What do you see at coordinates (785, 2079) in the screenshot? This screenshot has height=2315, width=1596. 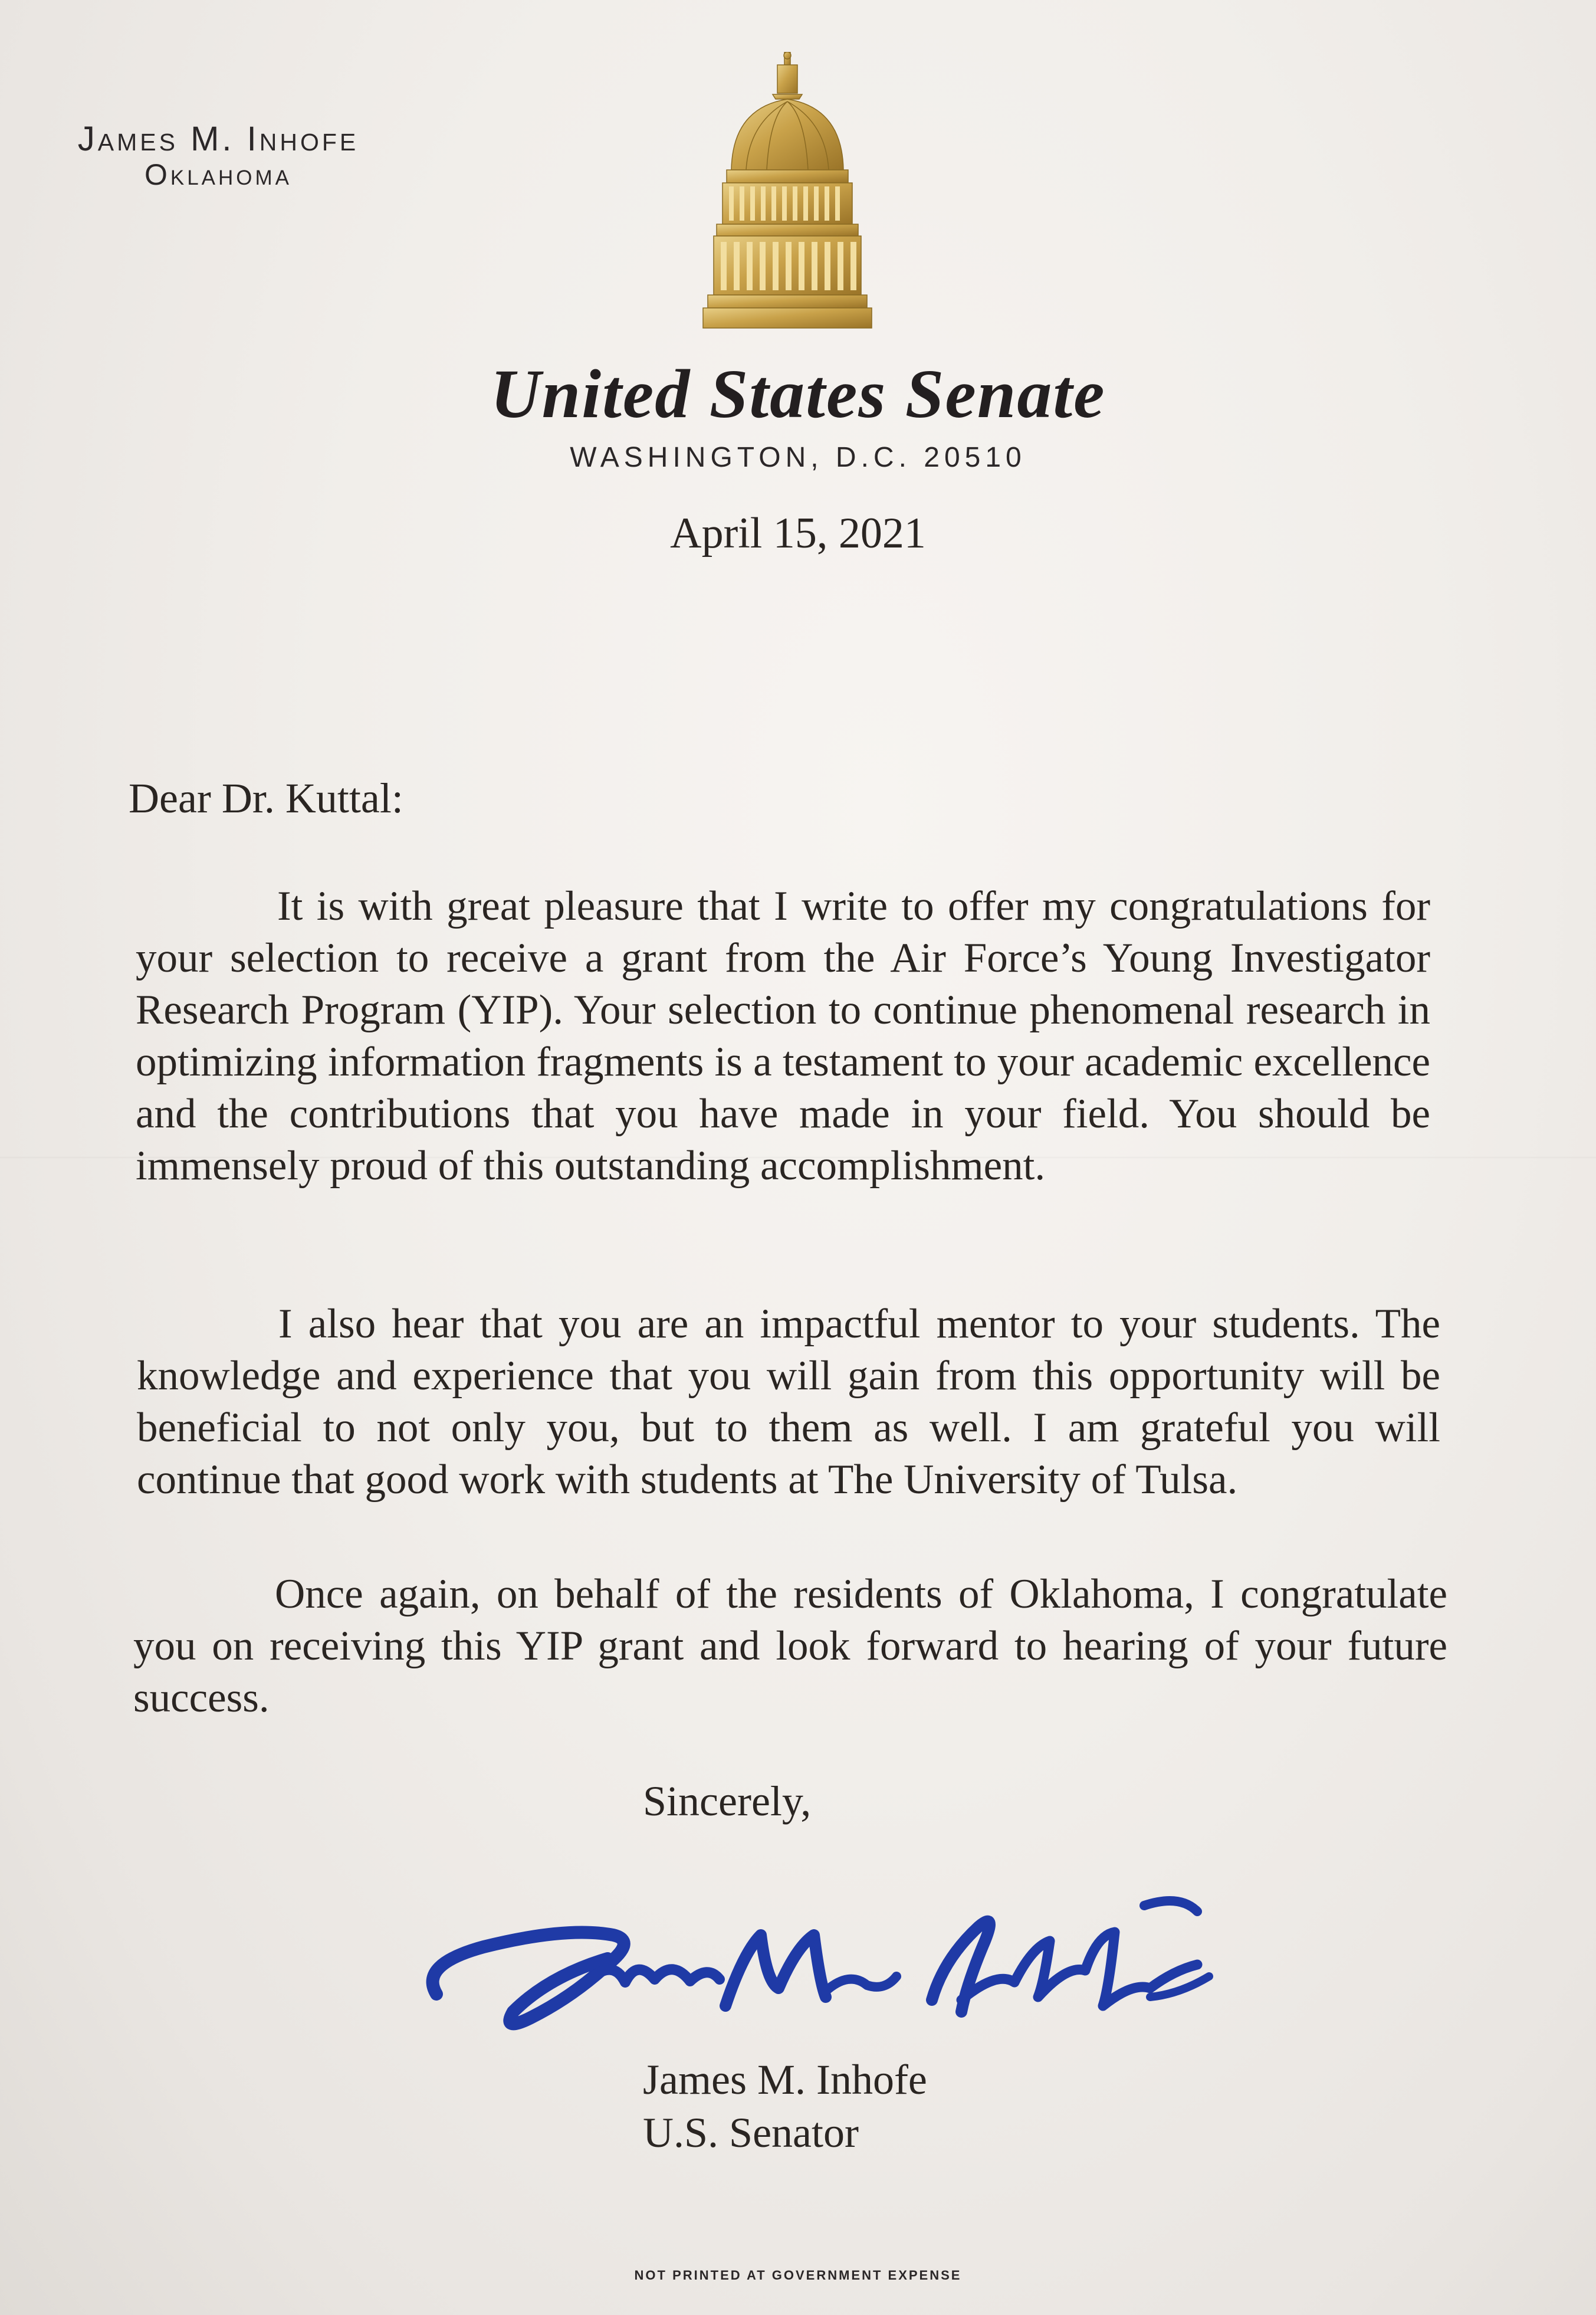 I see `signer-name: James M. Inhofe` at bounding box center [785, 2079].